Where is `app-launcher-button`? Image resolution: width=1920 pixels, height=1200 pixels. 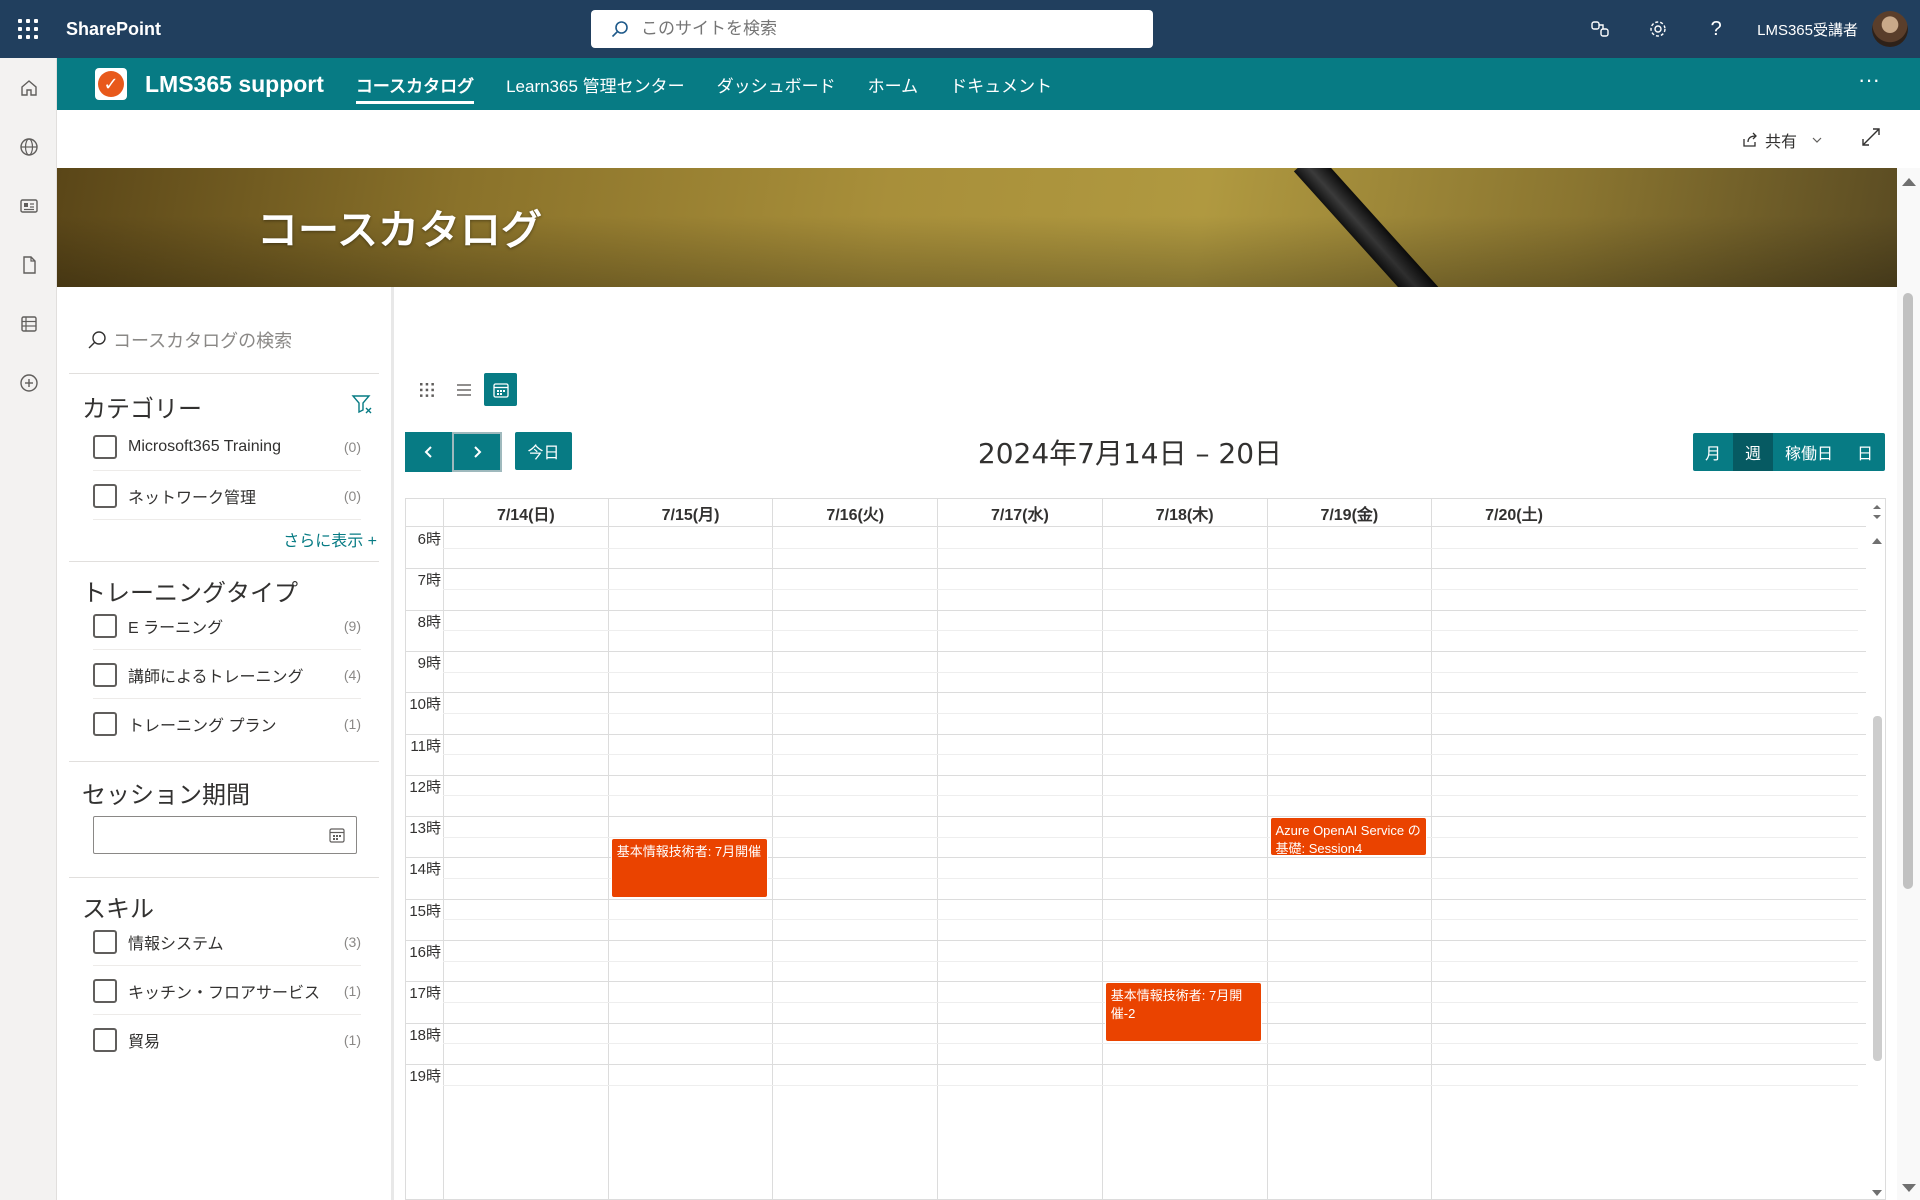
app-launcher-button is located at coordinates (28, 29).